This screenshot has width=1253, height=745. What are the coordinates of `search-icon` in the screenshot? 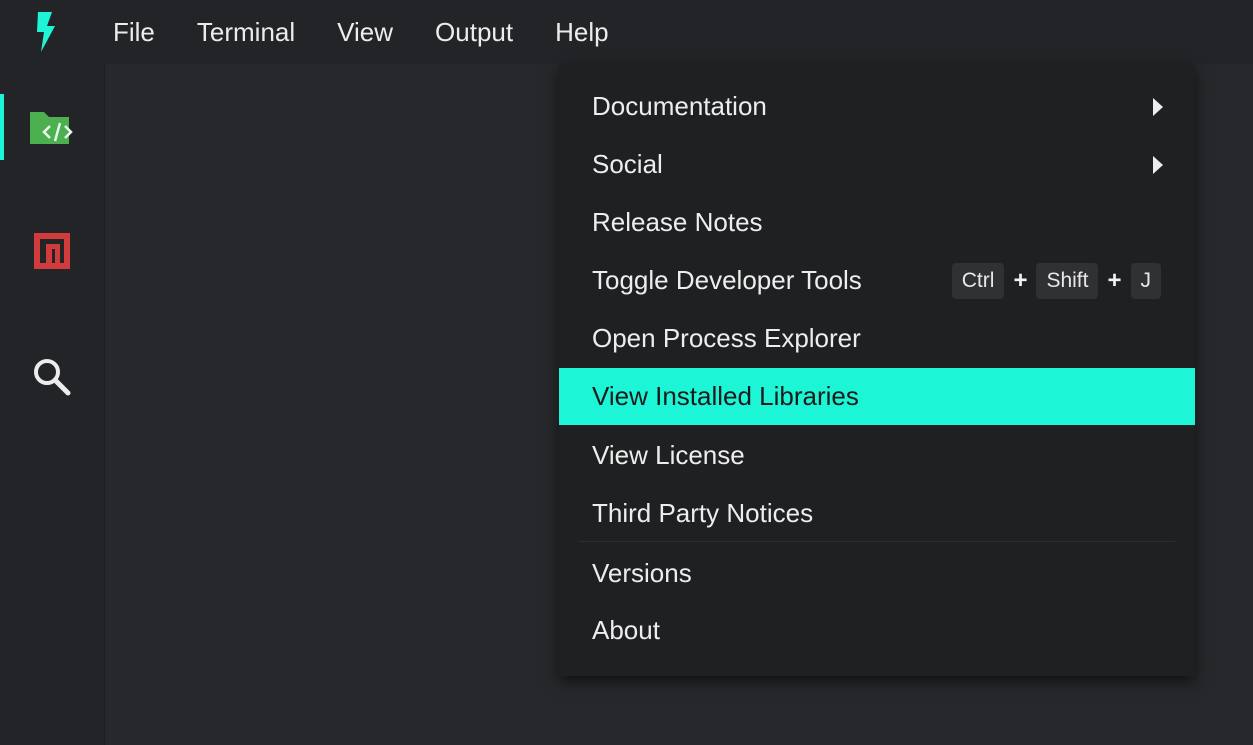 It's located at (52, 377).